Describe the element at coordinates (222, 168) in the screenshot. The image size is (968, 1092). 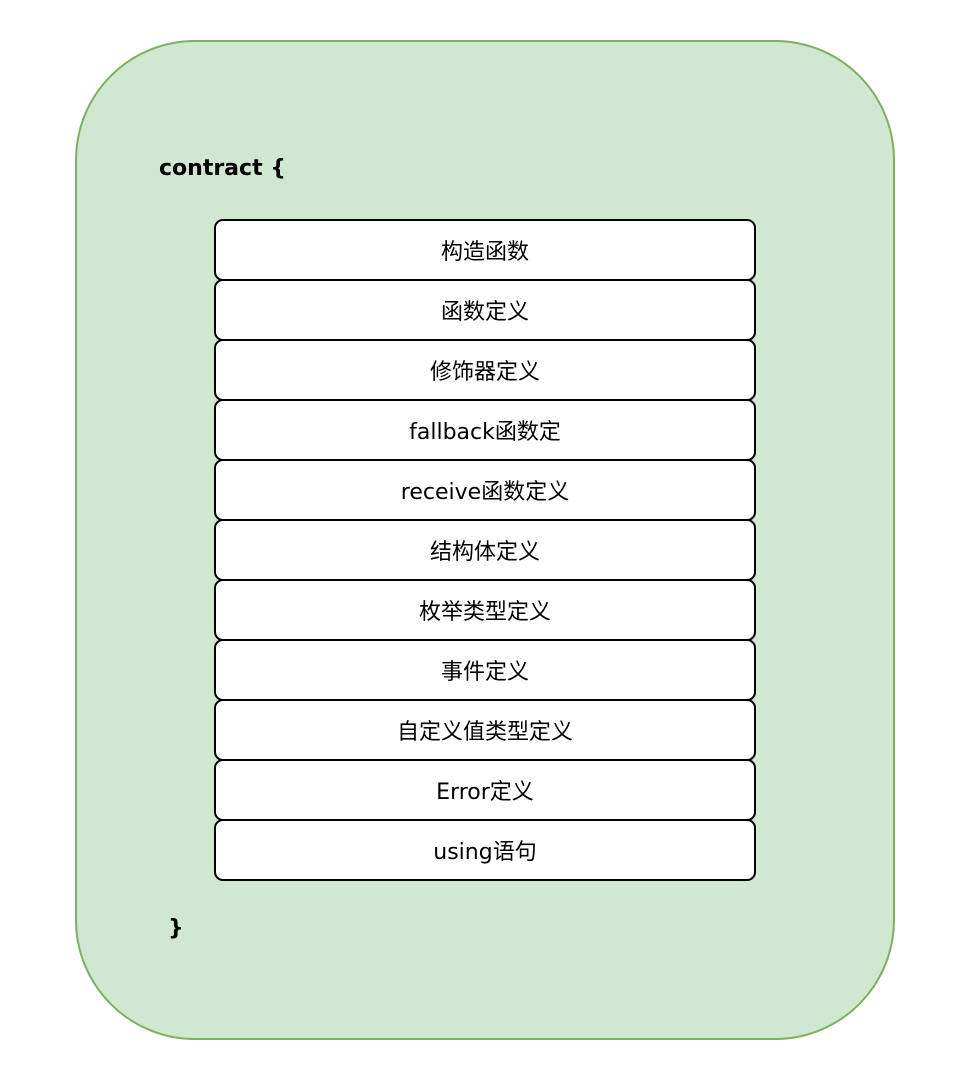
I see `contract-open-label: contract {` at that location.